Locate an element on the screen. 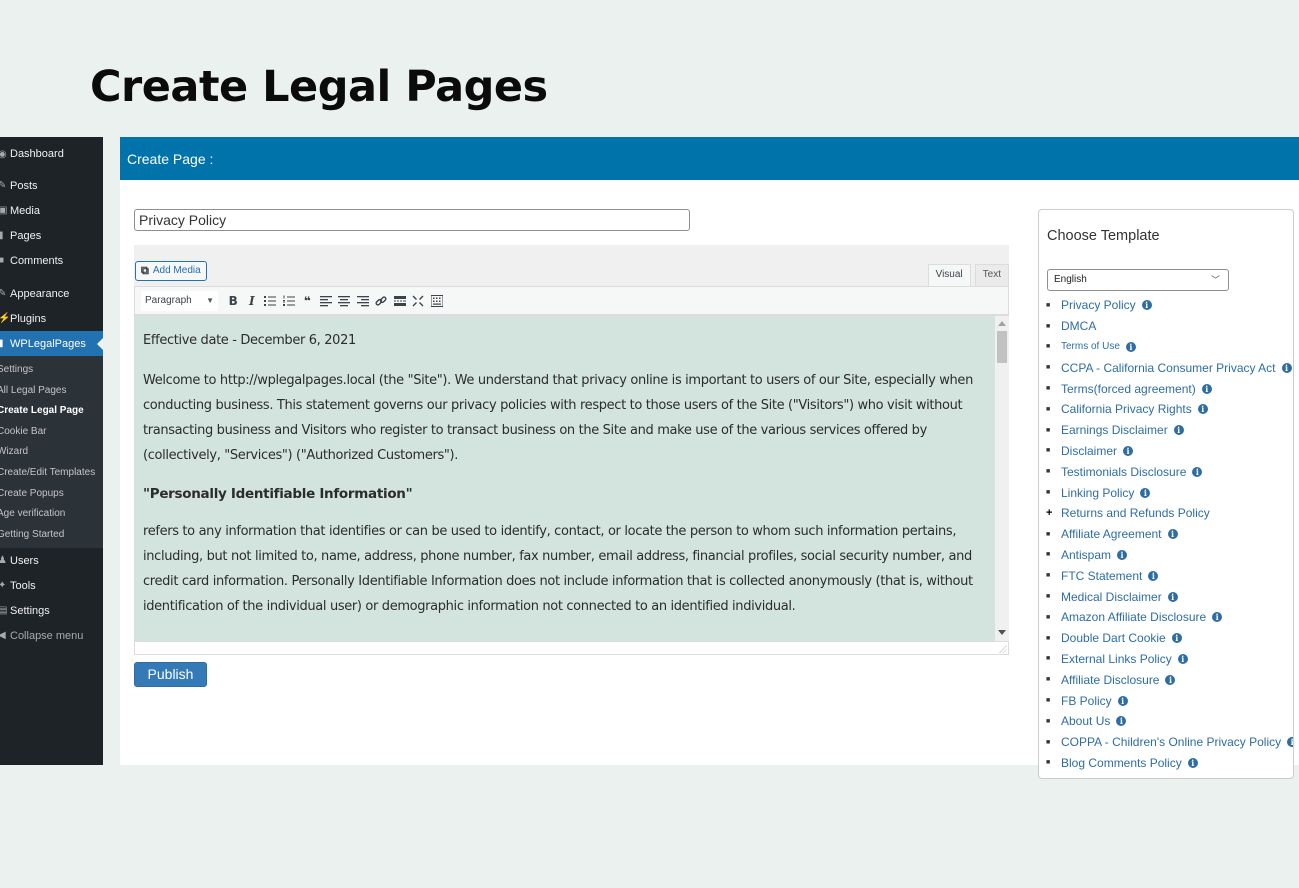 This screenshot has width=1299, height=888. align-center-button is located at coordinates (344, 301).